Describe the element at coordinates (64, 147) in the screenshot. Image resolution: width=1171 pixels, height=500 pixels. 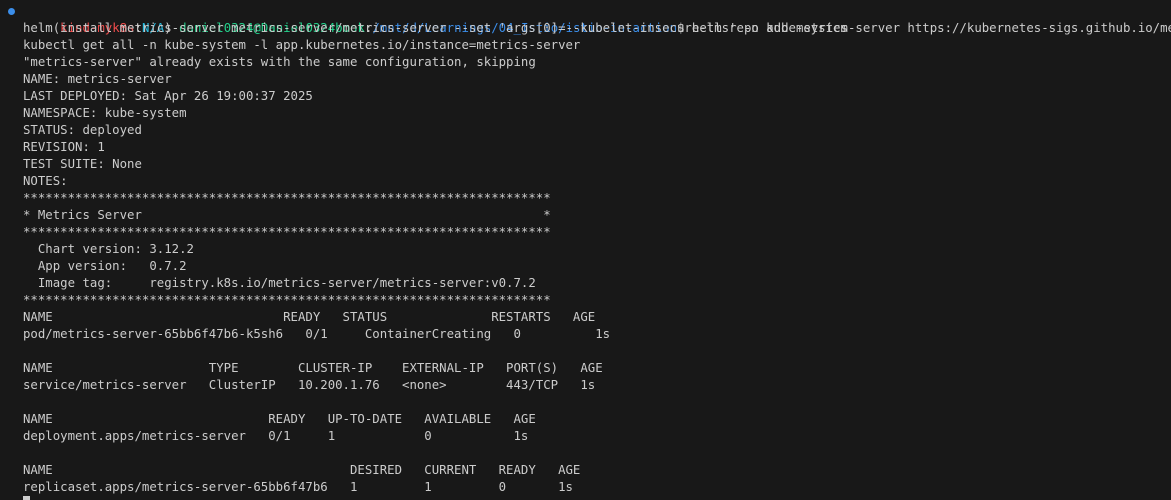
I see `terminal-line: REVISION: 1` at that location.